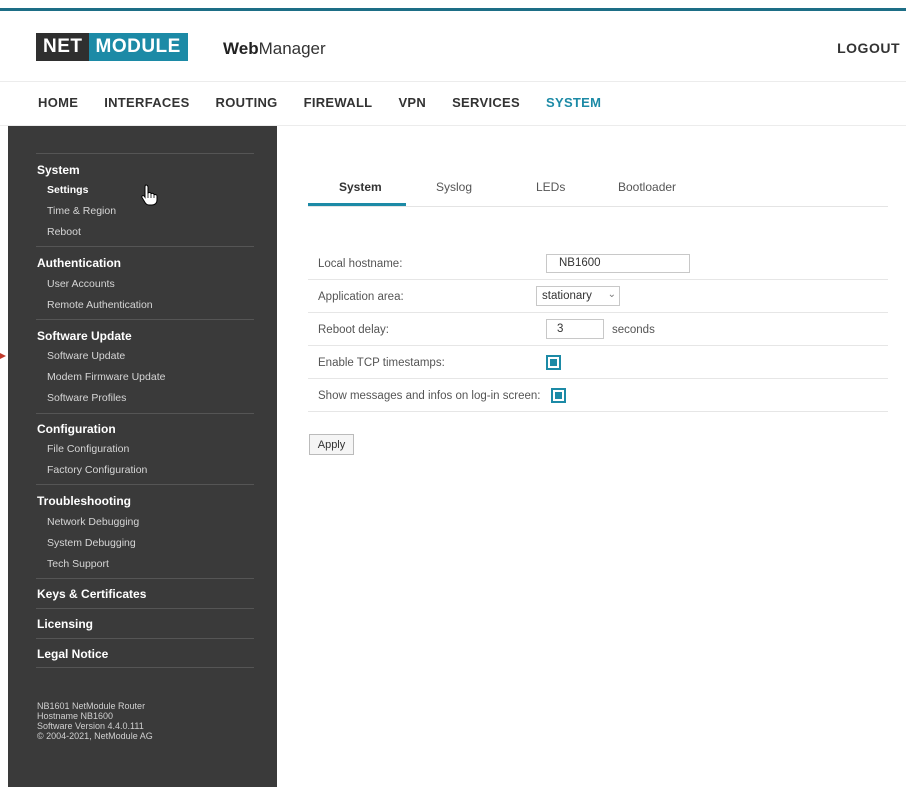  I want to click on sidebar-item-file-configuration: File Configuration, so click(88, 449).